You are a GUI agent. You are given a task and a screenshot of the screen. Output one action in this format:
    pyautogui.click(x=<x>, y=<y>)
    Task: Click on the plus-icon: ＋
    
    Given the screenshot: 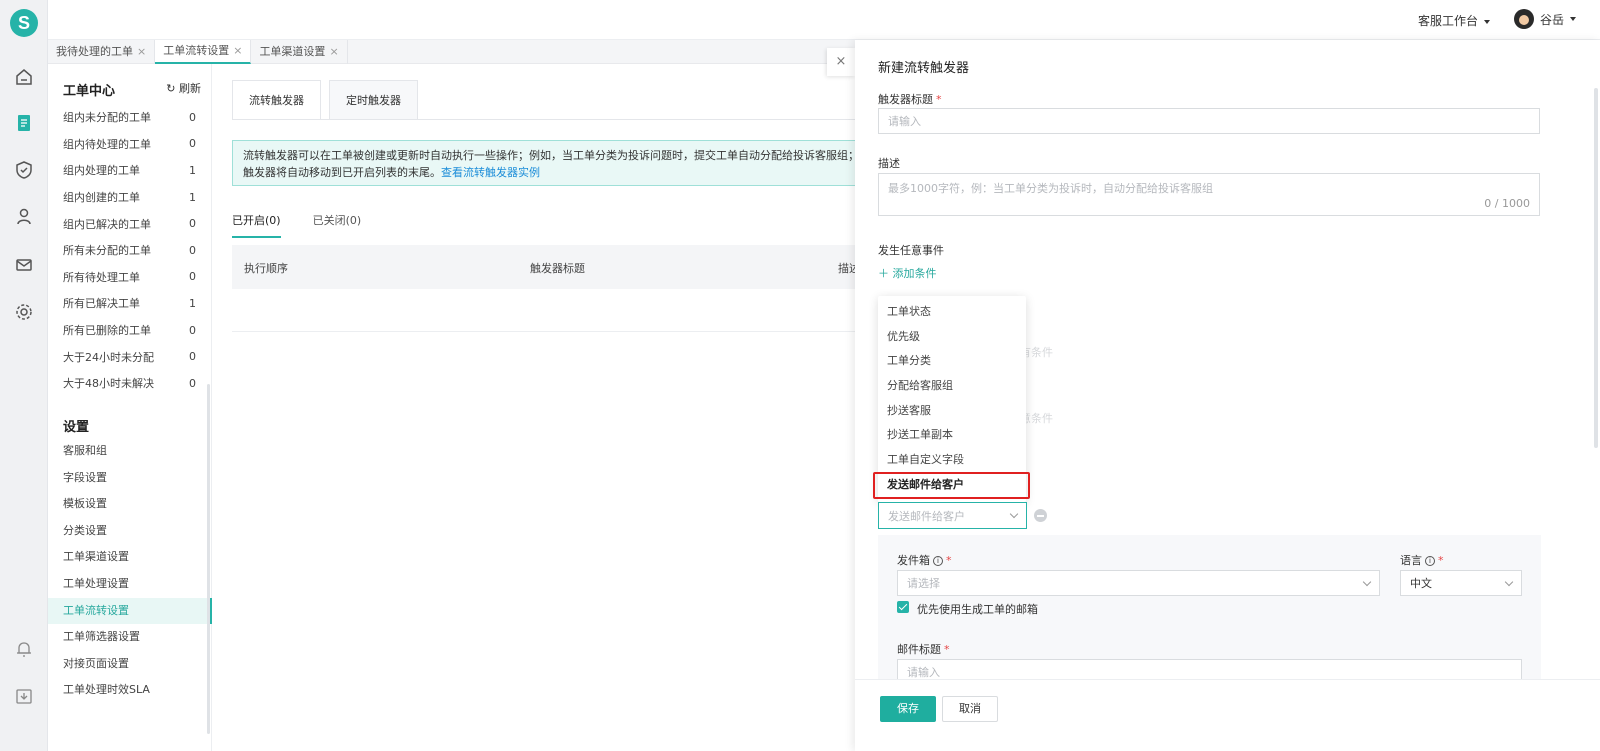 What is the action you would take?
    pyautogui.click(x=883, y=273)
    